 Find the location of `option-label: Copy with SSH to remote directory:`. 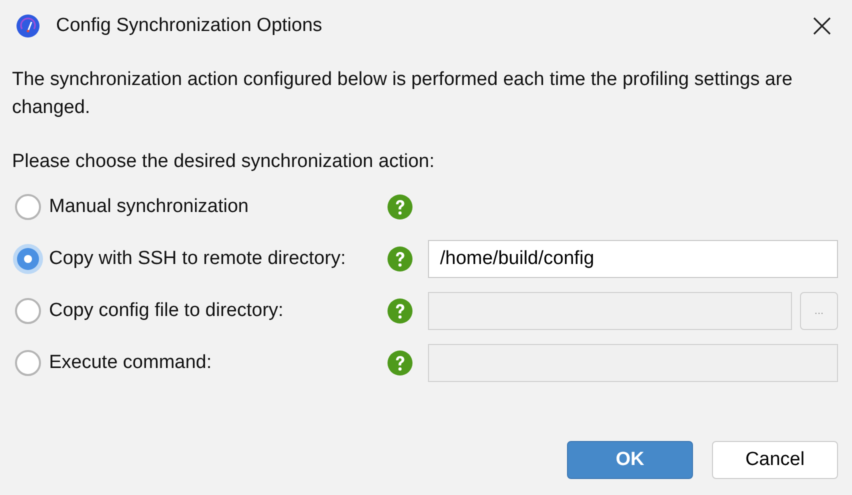

option-label: Copy with SSH to remote directory: is located at coordinates (197, 258).